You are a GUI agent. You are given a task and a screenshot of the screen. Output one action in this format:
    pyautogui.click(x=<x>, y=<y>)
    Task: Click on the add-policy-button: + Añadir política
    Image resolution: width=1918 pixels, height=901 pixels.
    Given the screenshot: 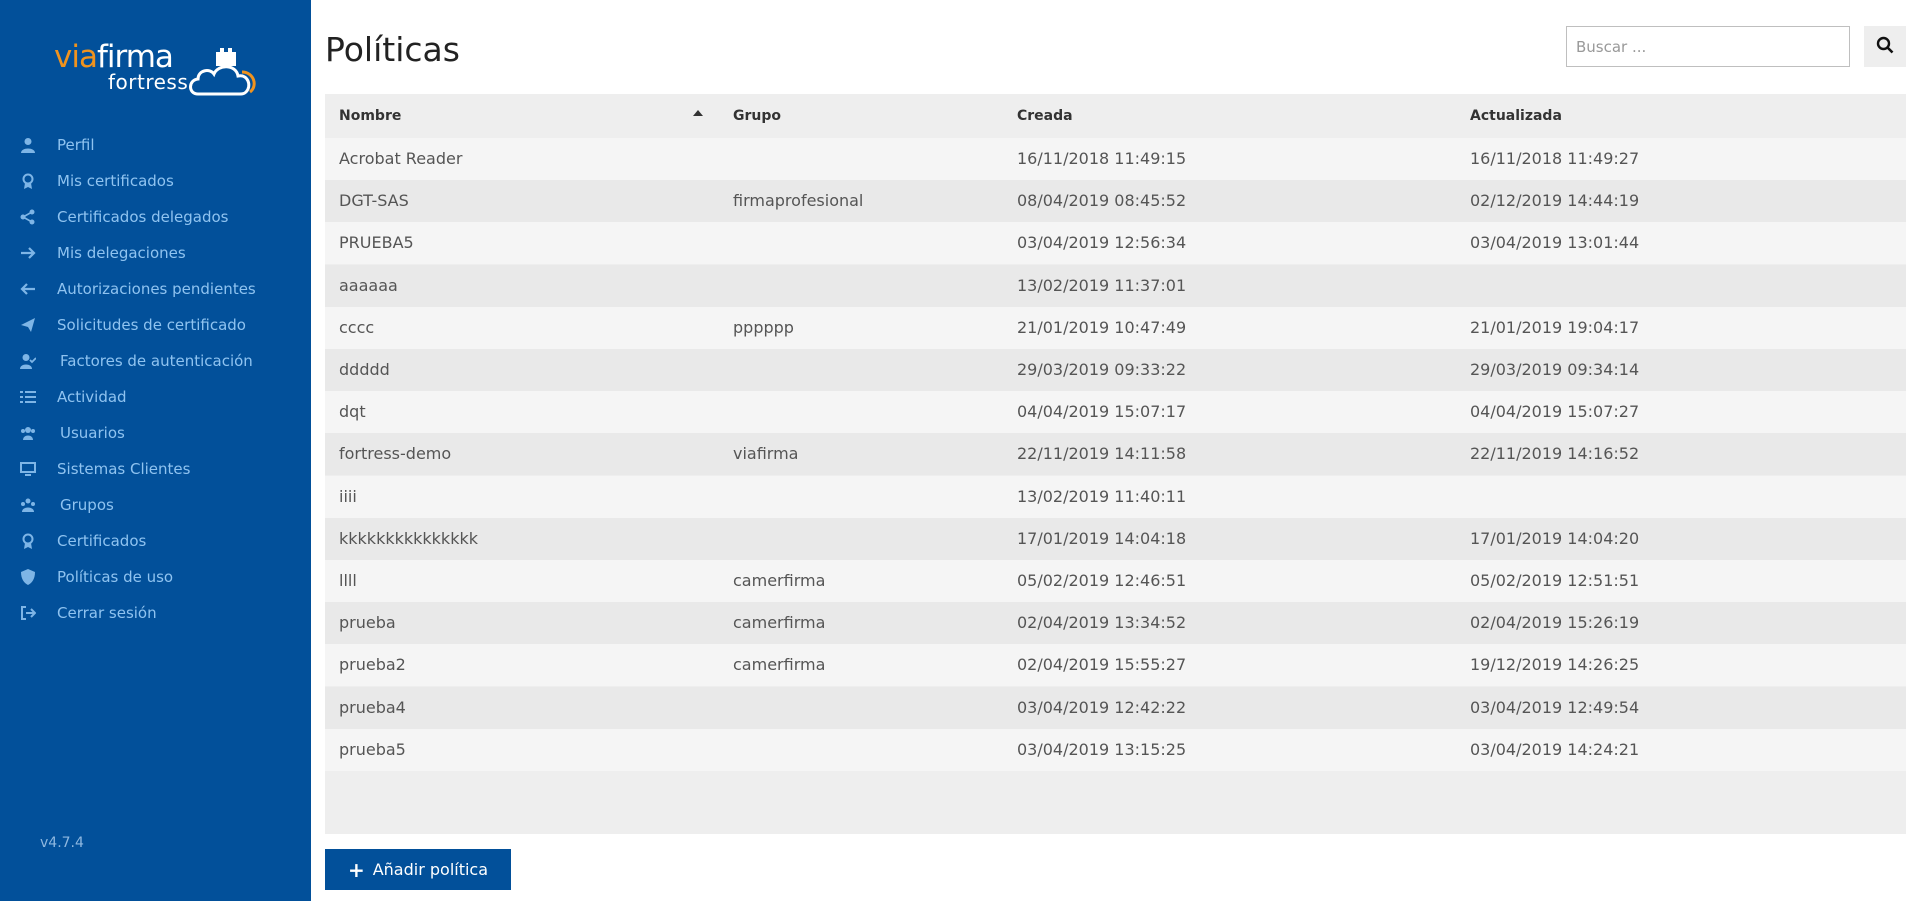 What is the action you would take?
    pyautogui.click(x=418, y=869)
    